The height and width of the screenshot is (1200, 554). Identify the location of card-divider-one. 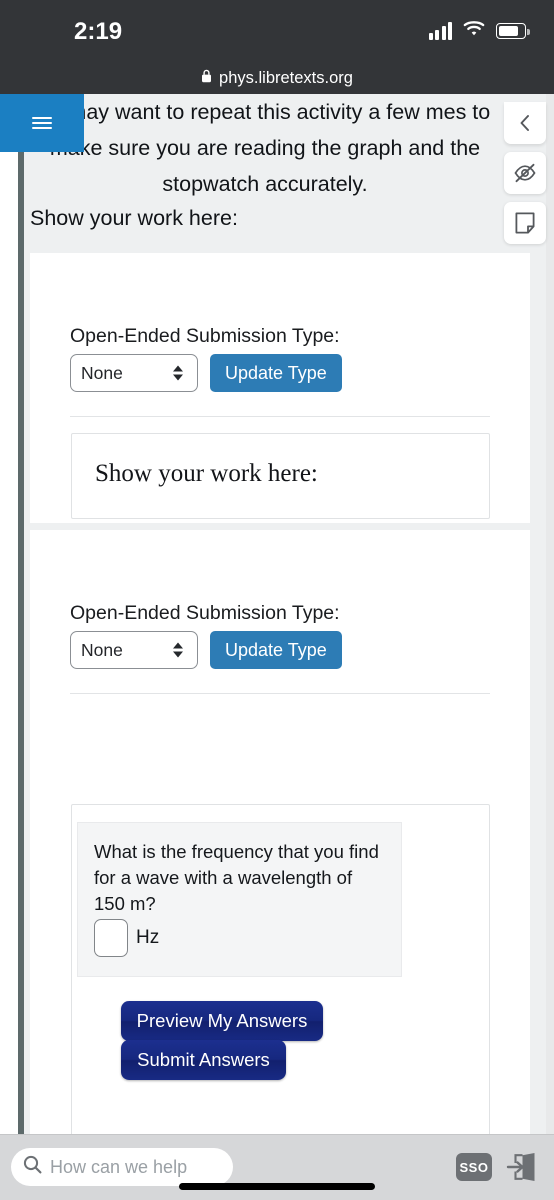
(280, 416).